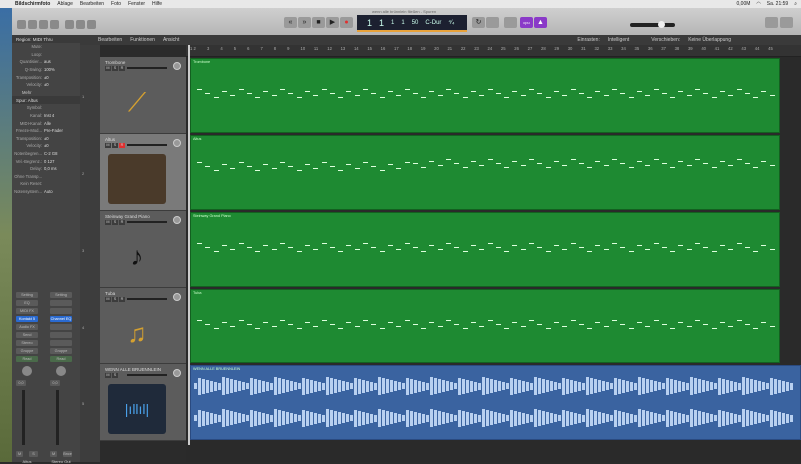 The height and width of the screenshot is (464, 801). Describe the element at coordinates (110, 139) in the screenshot. I see `track-name: Altus` at that location.